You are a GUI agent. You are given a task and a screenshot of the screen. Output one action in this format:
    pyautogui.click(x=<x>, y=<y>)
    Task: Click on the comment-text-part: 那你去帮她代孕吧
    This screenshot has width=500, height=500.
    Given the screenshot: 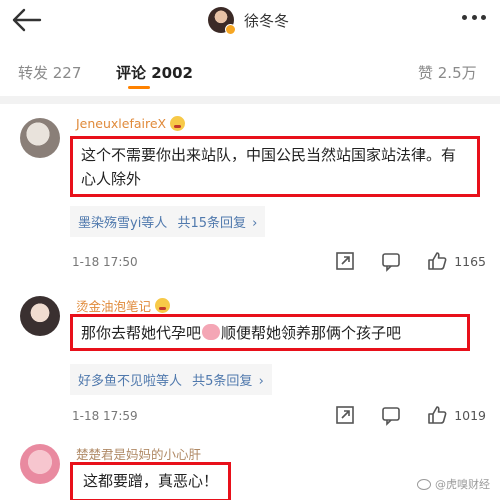 What is the action you would take?
    pyautogui.click(x=141, y=333)
    